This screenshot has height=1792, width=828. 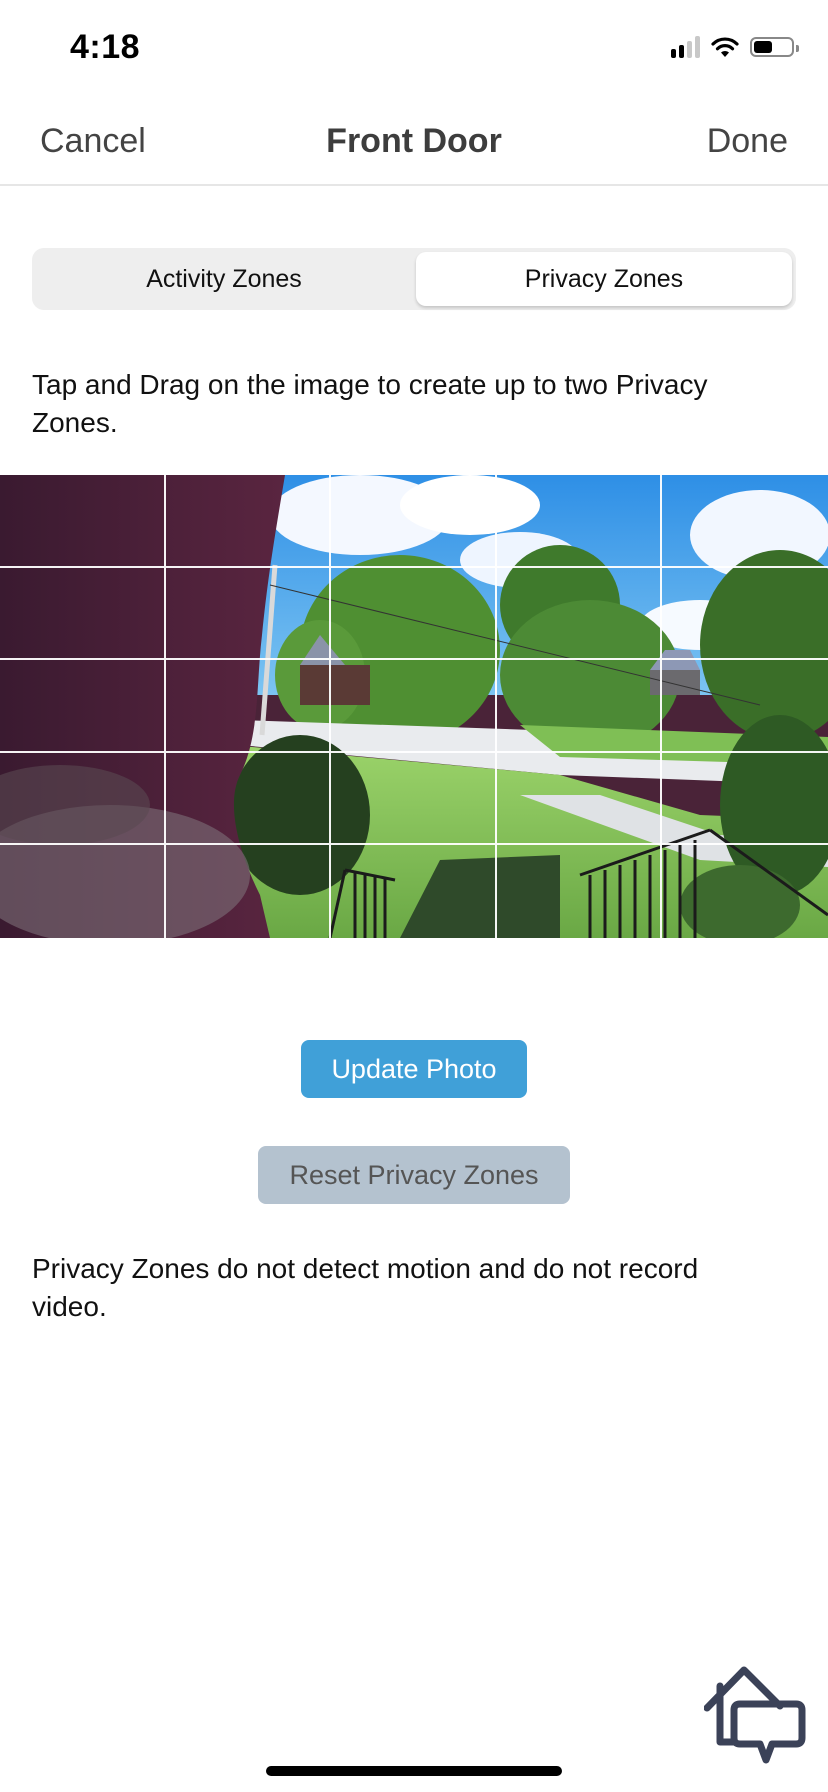 I want to click on status-time: 4:18, so click(x=105, y=47).